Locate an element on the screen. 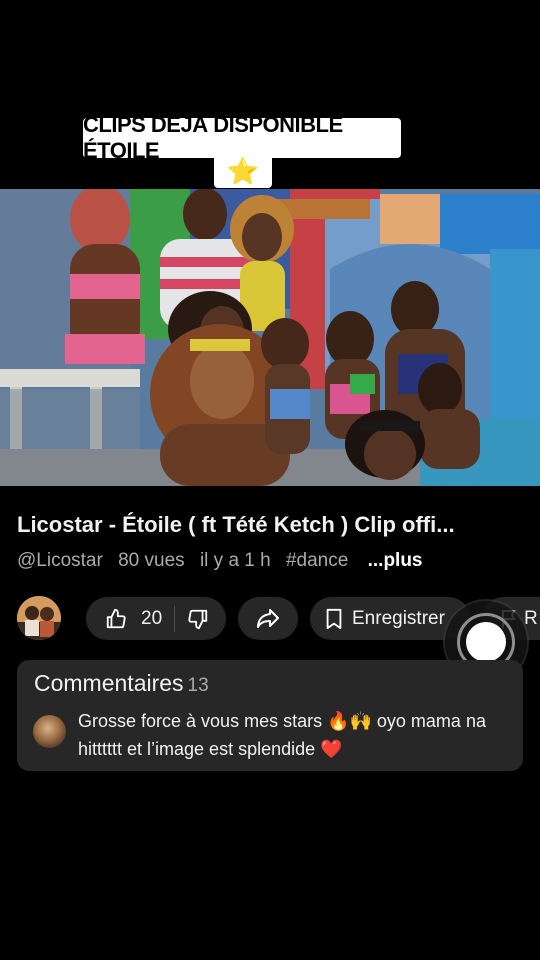 This screenshot has width=540, height=960. thumbs-up-icon is located at coordinates (116, 619).